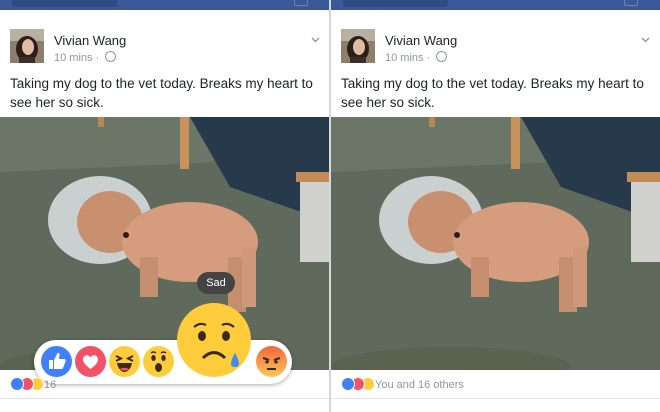 This screenshot has width=660, height=412. I want to click on haha-reaction-button, so click(124, 361).